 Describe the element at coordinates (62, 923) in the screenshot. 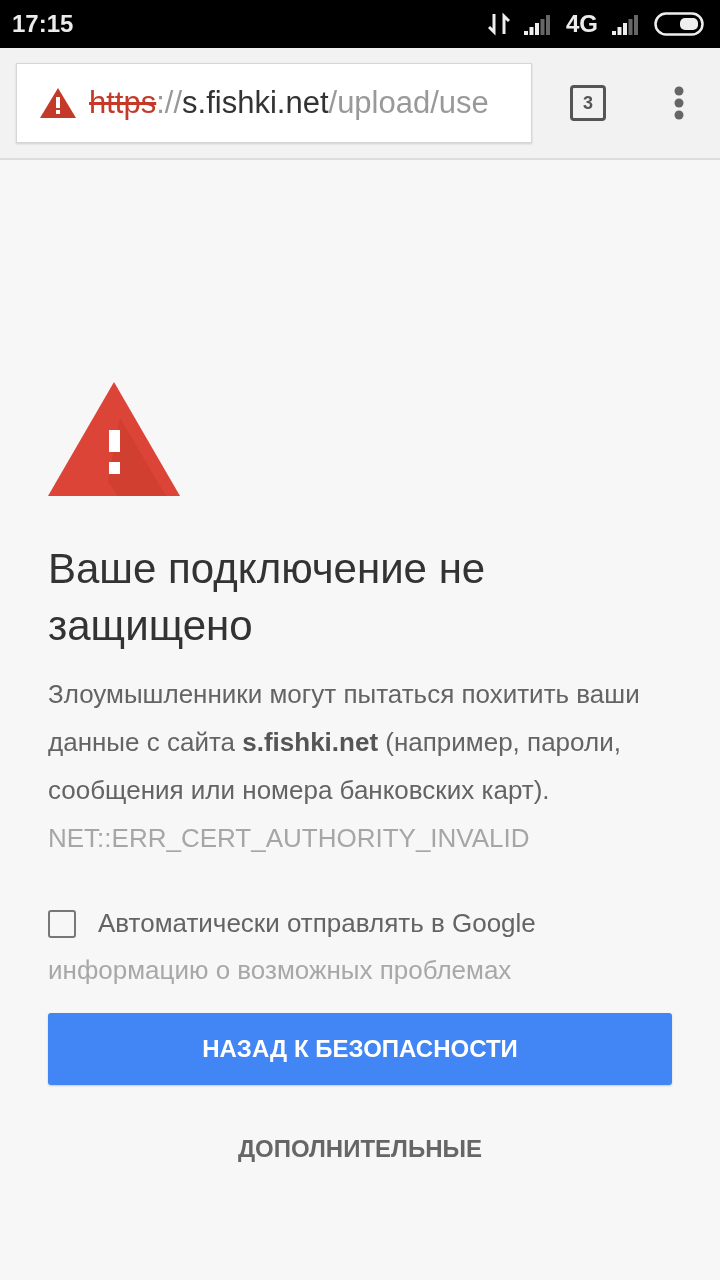

I see `report-checkbox` at that location.